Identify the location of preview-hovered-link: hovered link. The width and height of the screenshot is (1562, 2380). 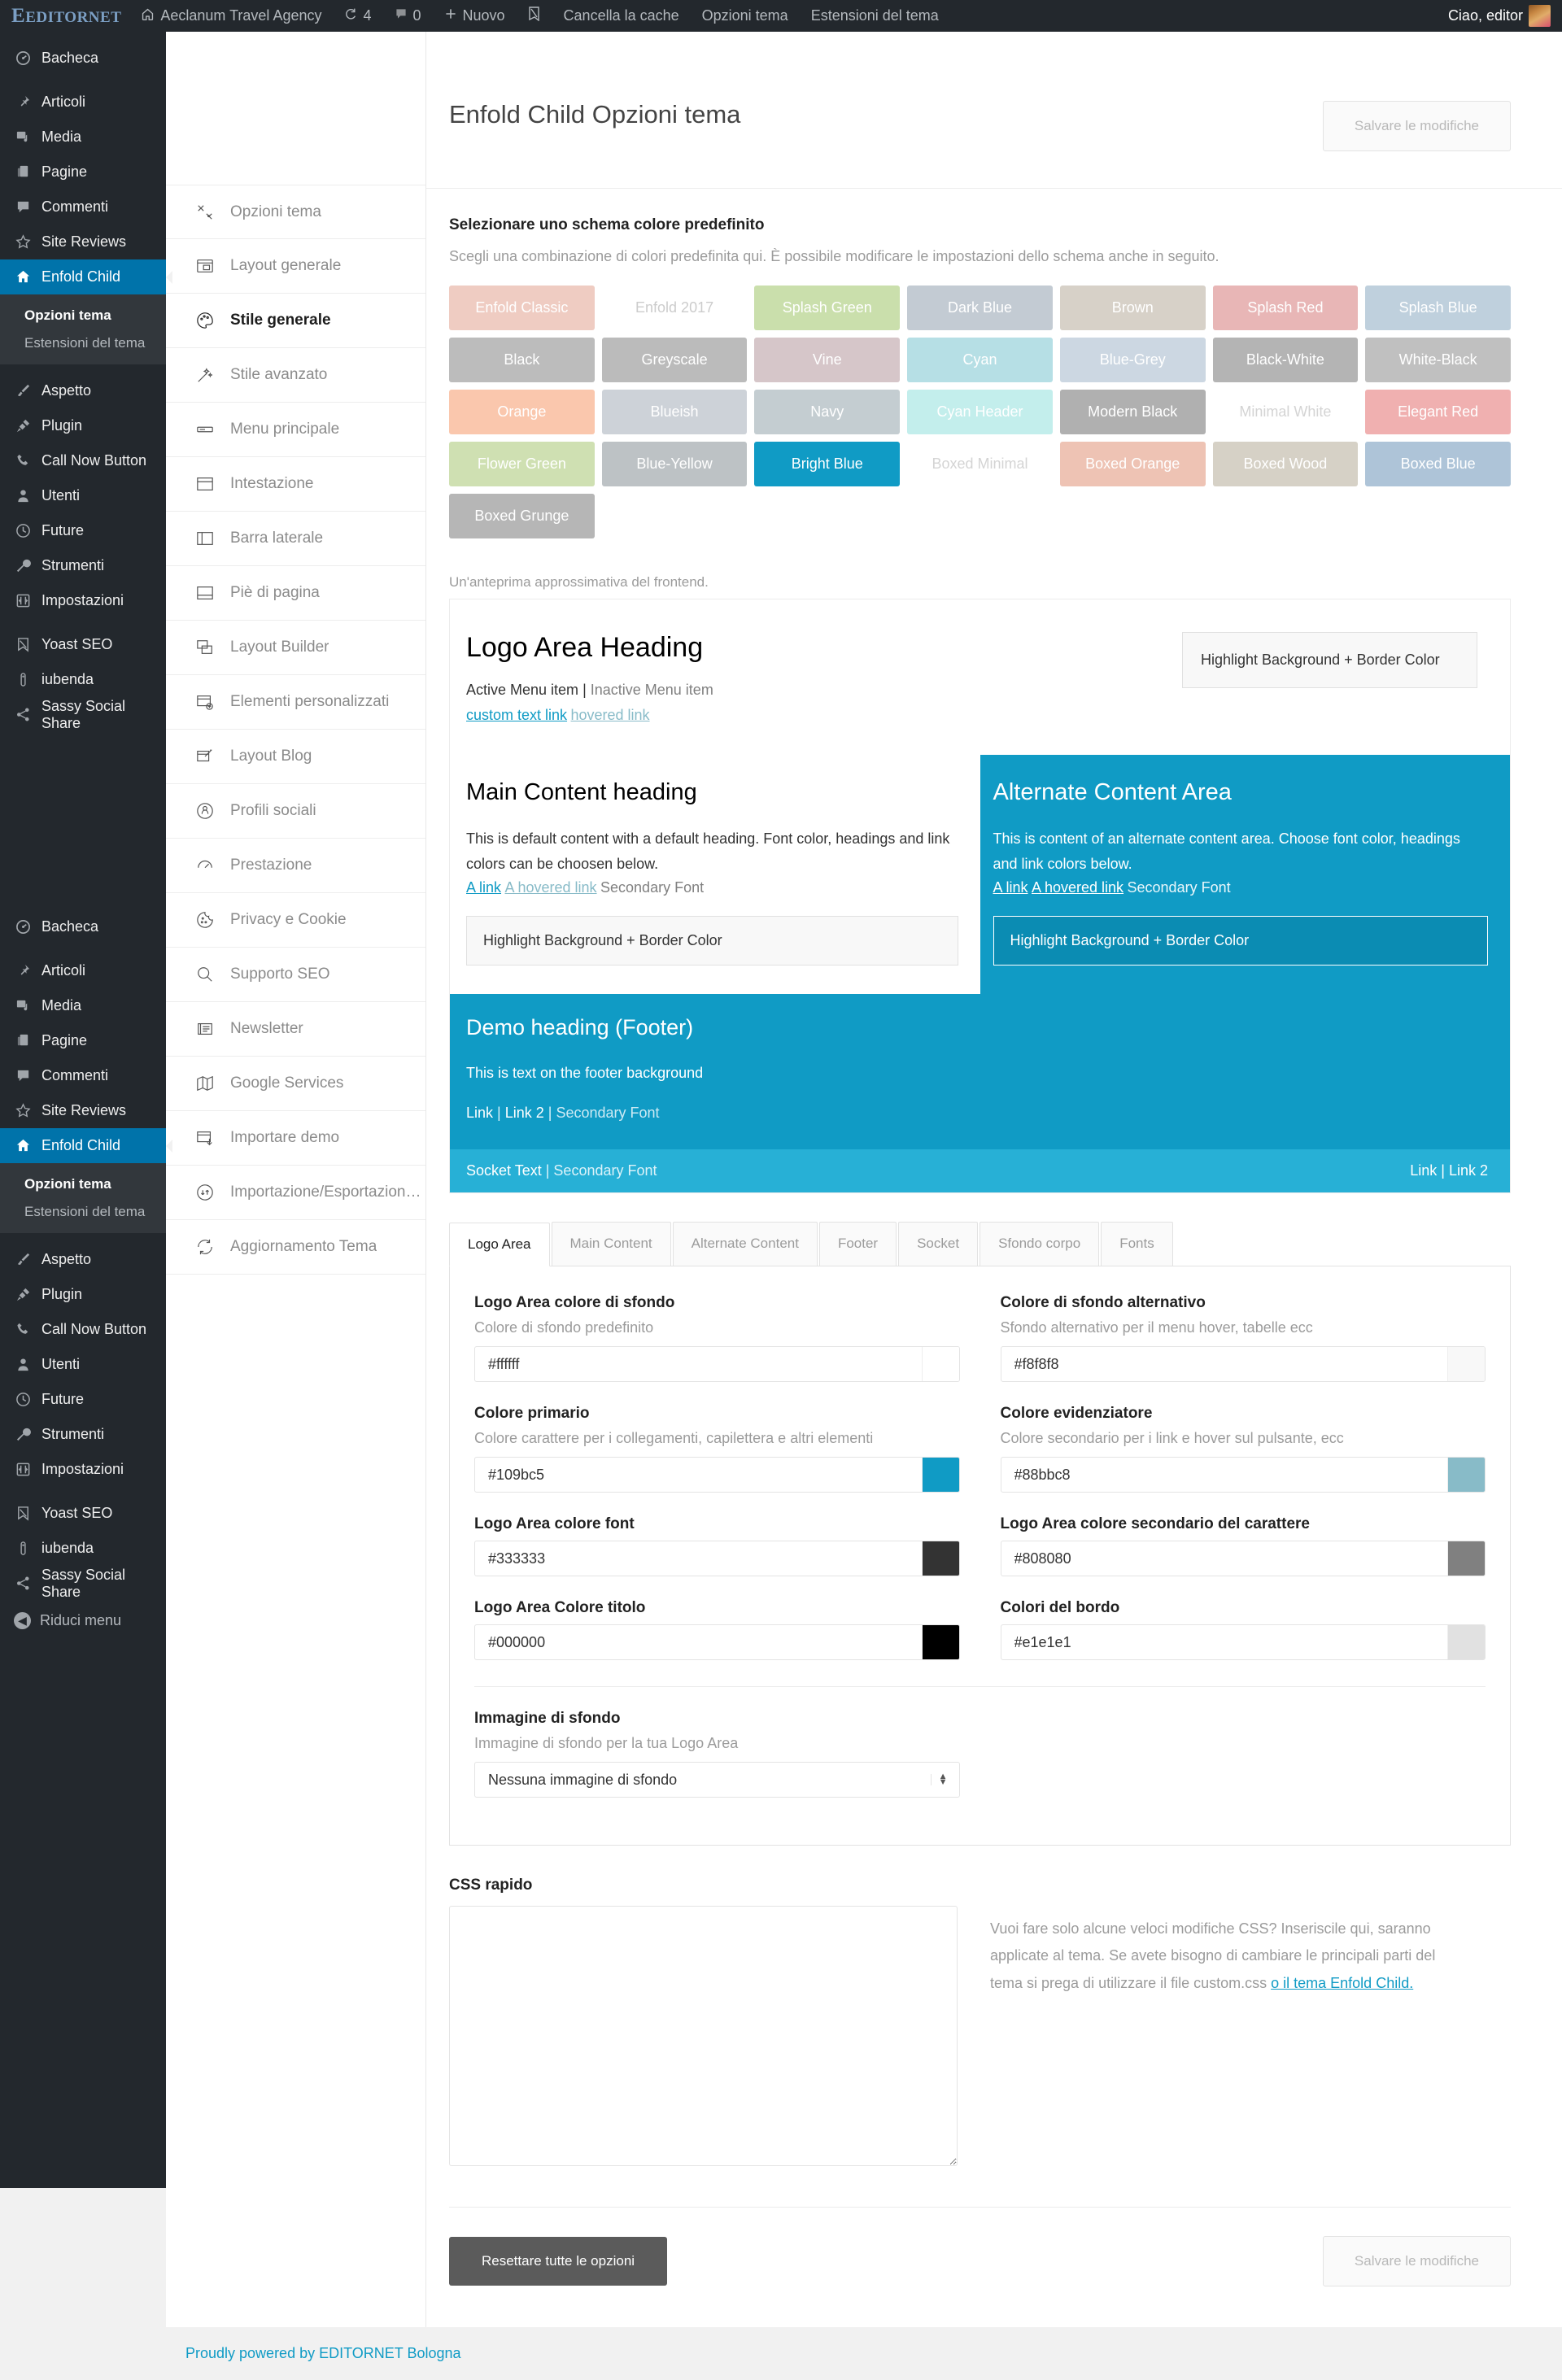
(610, 715).